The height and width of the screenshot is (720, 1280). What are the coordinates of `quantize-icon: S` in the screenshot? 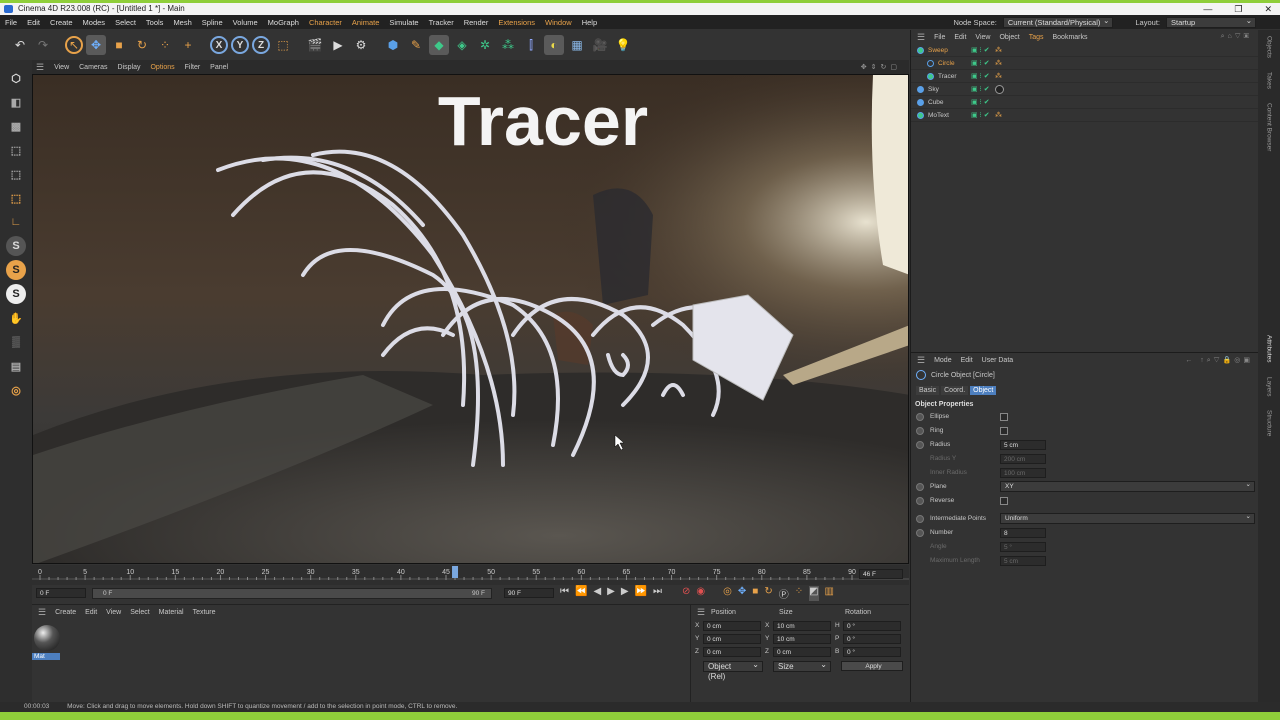 It's located at (16, 294).